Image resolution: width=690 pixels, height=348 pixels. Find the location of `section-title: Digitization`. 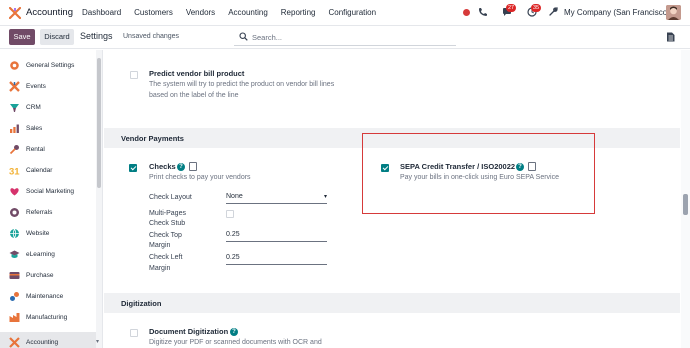

section-title: Digitization is located at coordinates (141, 303).